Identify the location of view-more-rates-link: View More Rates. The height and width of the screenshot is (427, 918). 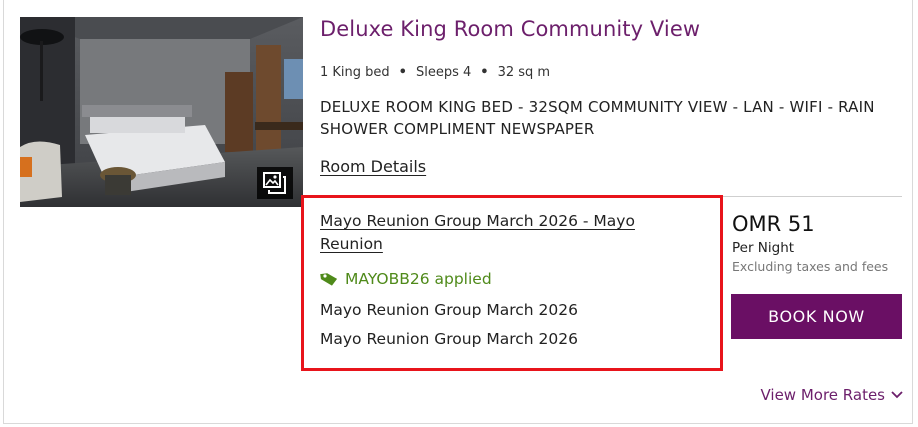
(832, 395).